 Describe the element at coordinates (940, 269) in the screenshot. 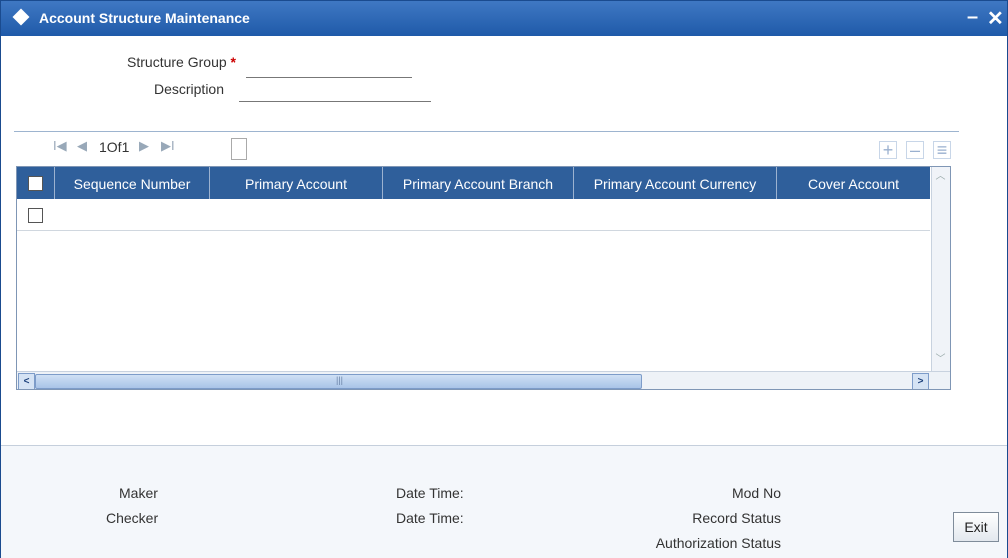

I see `vertical-scrollbar: ︿ ﹀` at that location.